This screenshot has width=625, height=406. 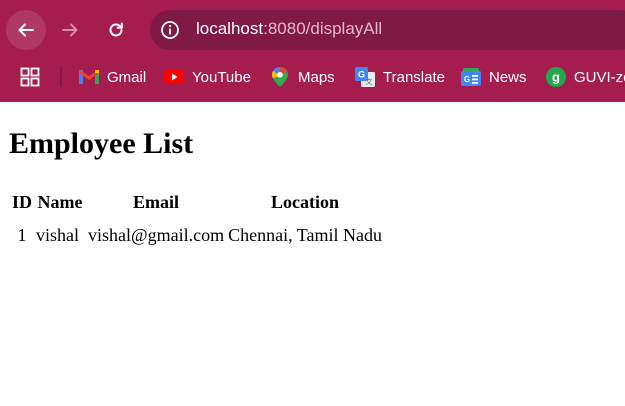 I want to click on bookmark-guvi: g GUVI-ze, so click(x=585, y=77).